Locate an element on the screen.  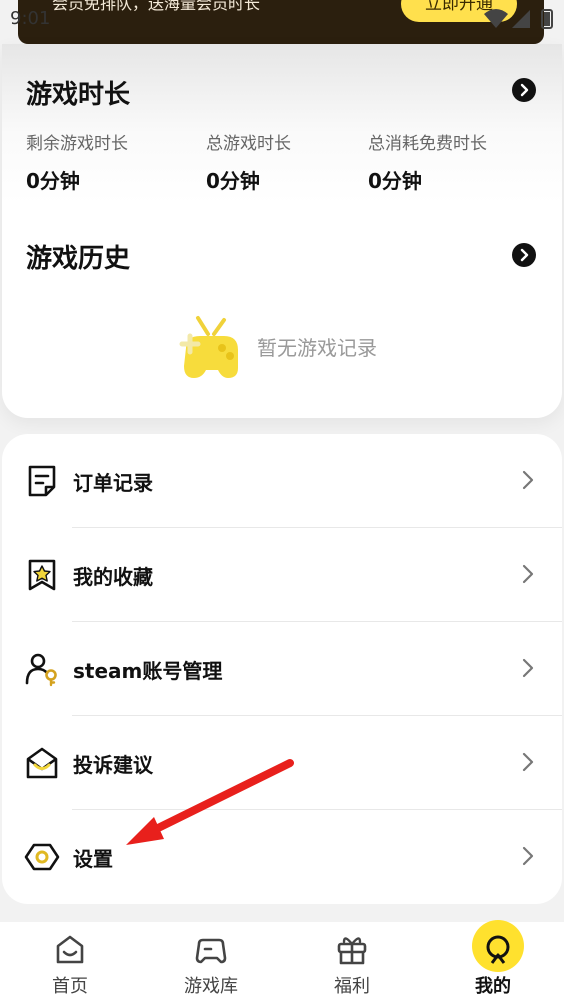
play-time-title: 游戏时长 is located at coordinates (78, 95).